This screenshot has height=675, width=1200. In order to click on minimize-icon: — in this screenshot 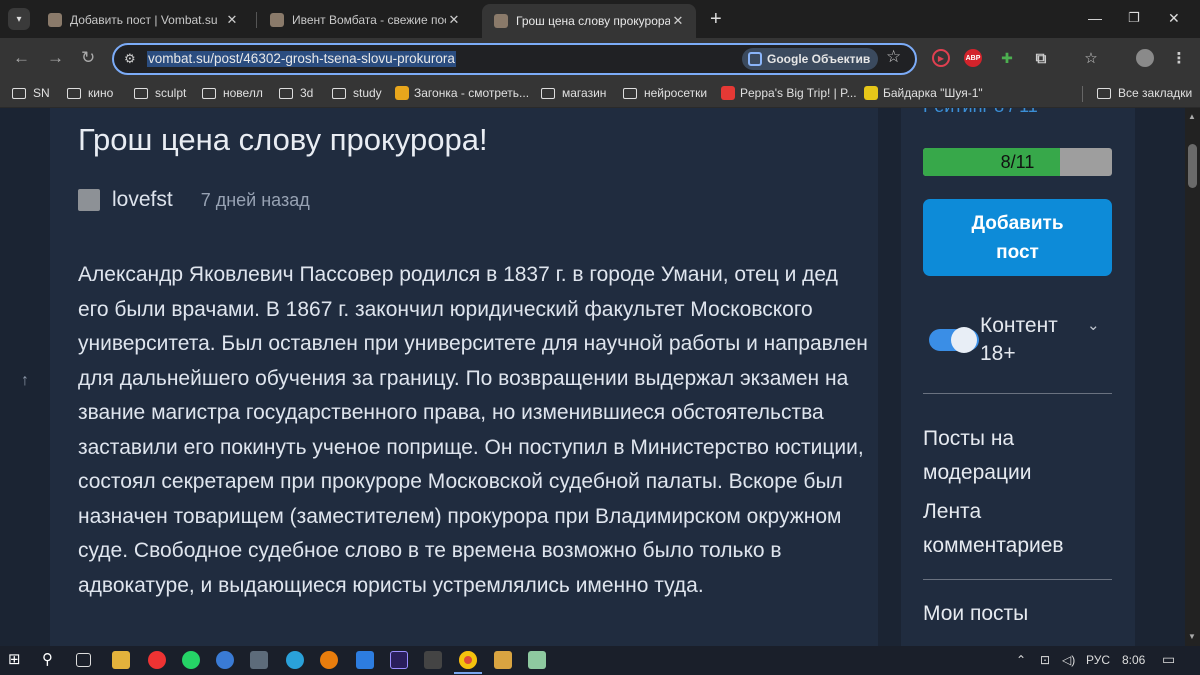, I will do `click(1095, 18)`.